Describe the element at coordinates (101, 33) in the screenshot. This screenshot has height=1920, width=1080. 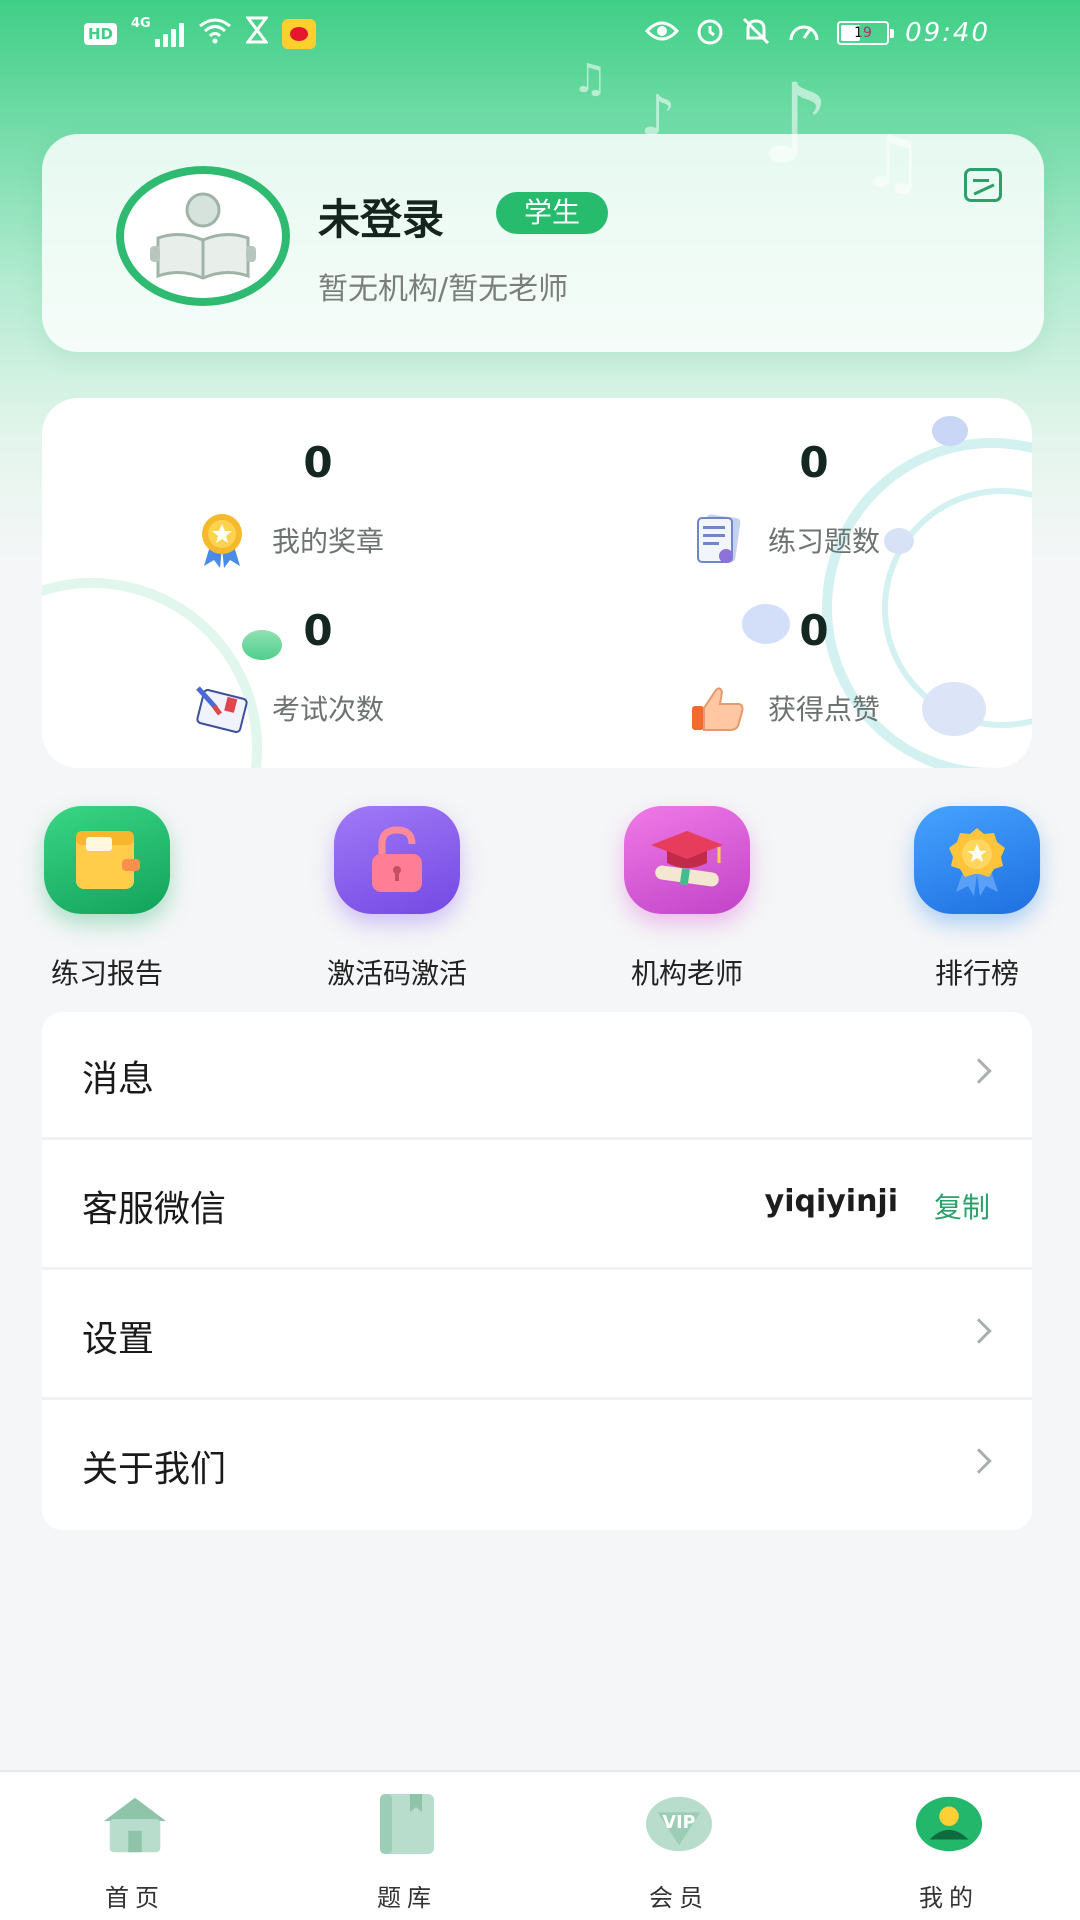
I see `hd-badge: HD` at that location.